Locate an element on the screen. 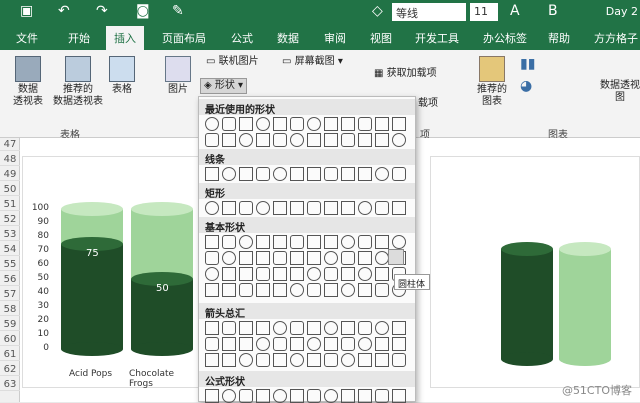 The height and width of the screenshot is (403, 640). row-header: 49 is located at coordinates (10, 174).